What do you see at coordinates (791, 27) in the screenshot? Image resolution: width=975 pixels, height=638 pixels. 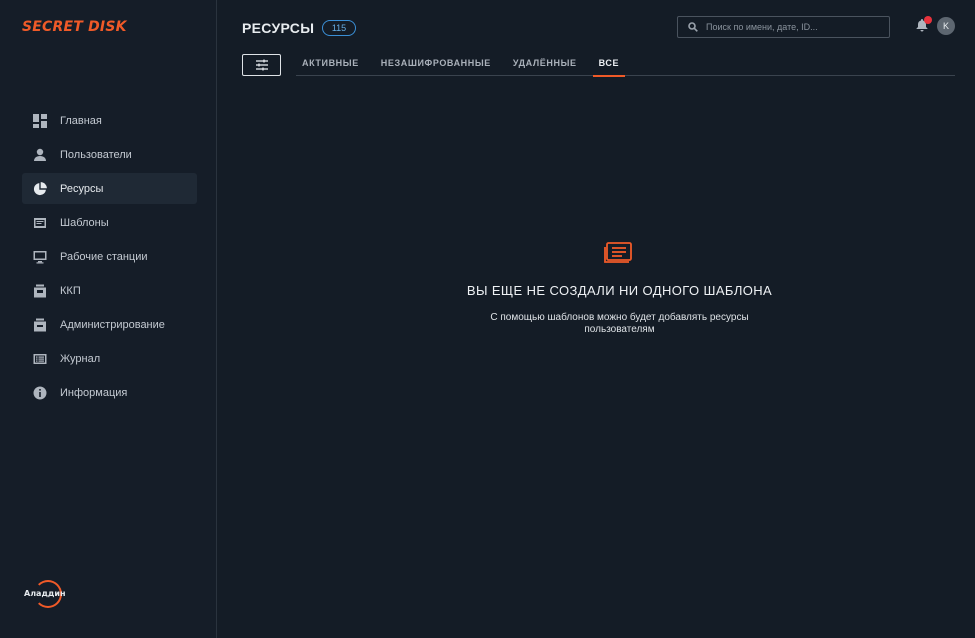 I see `search-input` at bounding box center [791, 27].